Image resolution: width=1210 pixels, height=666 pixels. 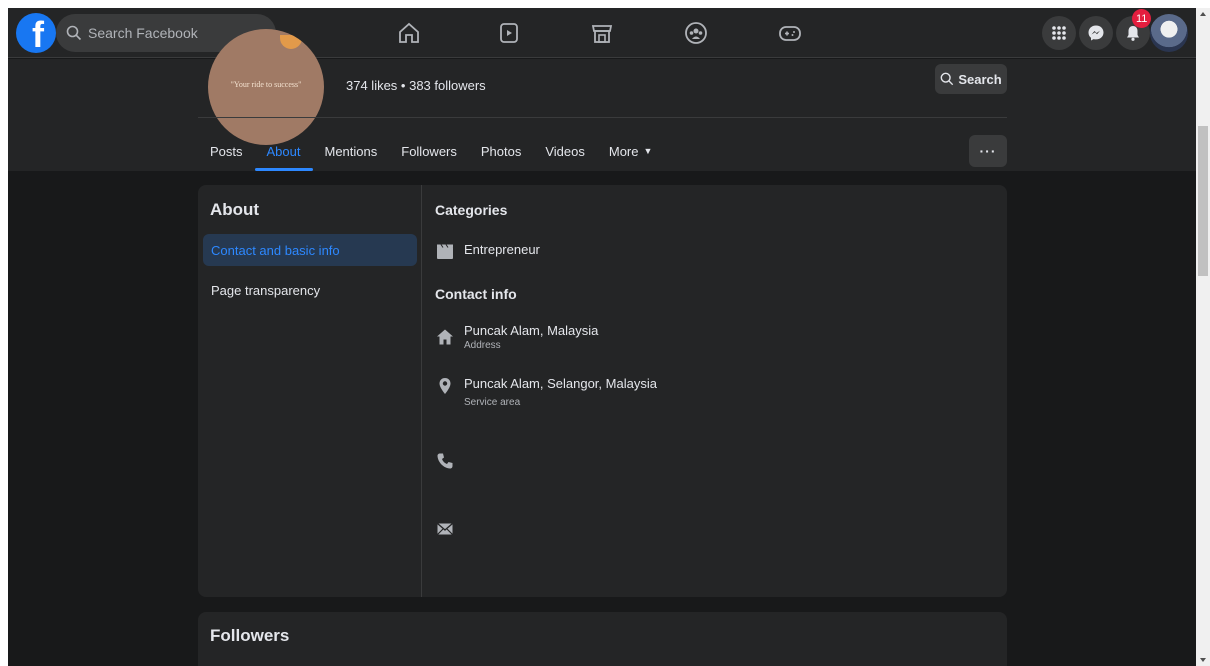 What do you see at coordinates (502, 250) in the screenshot?
I see `category-value: Entrepreneur` at bounding box center [502, 250].